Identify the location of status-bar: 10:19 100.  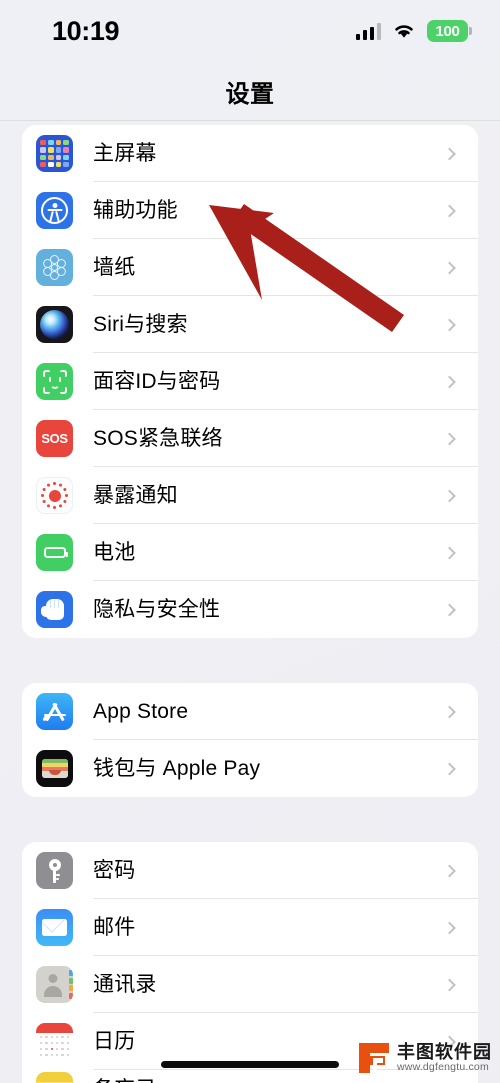
(250, 31).